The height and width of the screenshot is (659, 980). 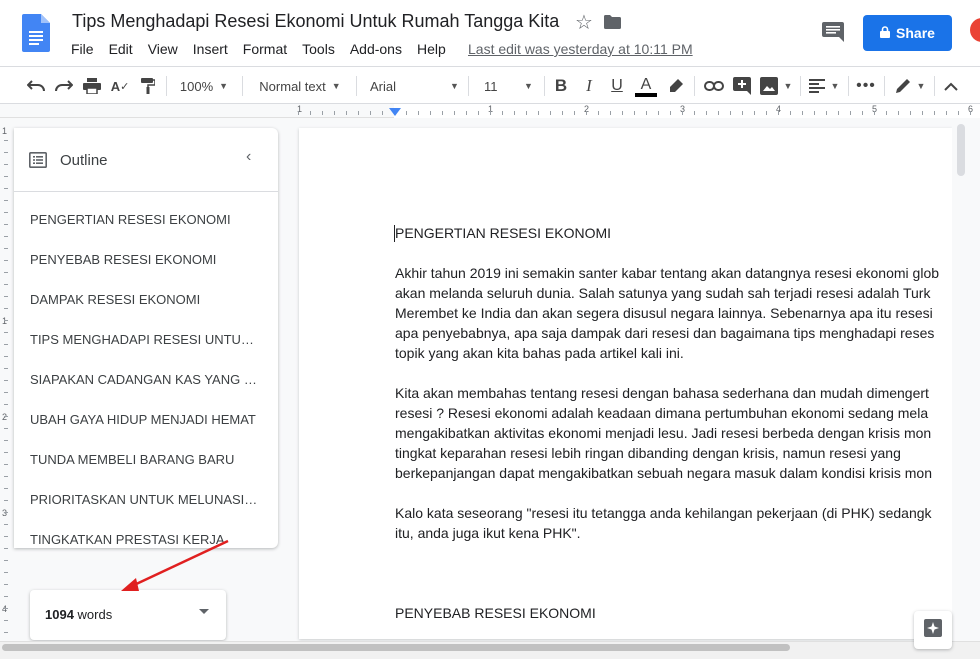 I want to click on underline-icon: U, so click(x=617, y=86).